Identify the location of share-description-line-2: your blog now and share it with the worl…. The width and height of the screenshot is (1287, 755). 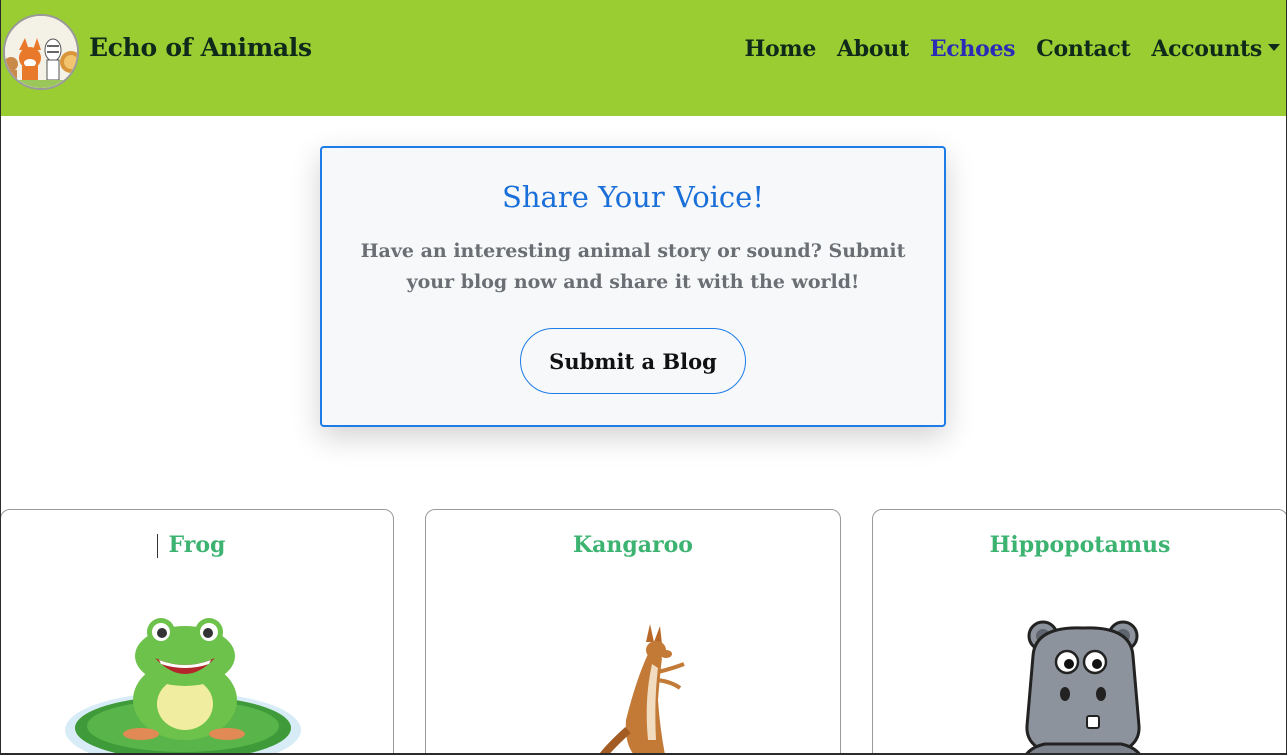
(633, 282).